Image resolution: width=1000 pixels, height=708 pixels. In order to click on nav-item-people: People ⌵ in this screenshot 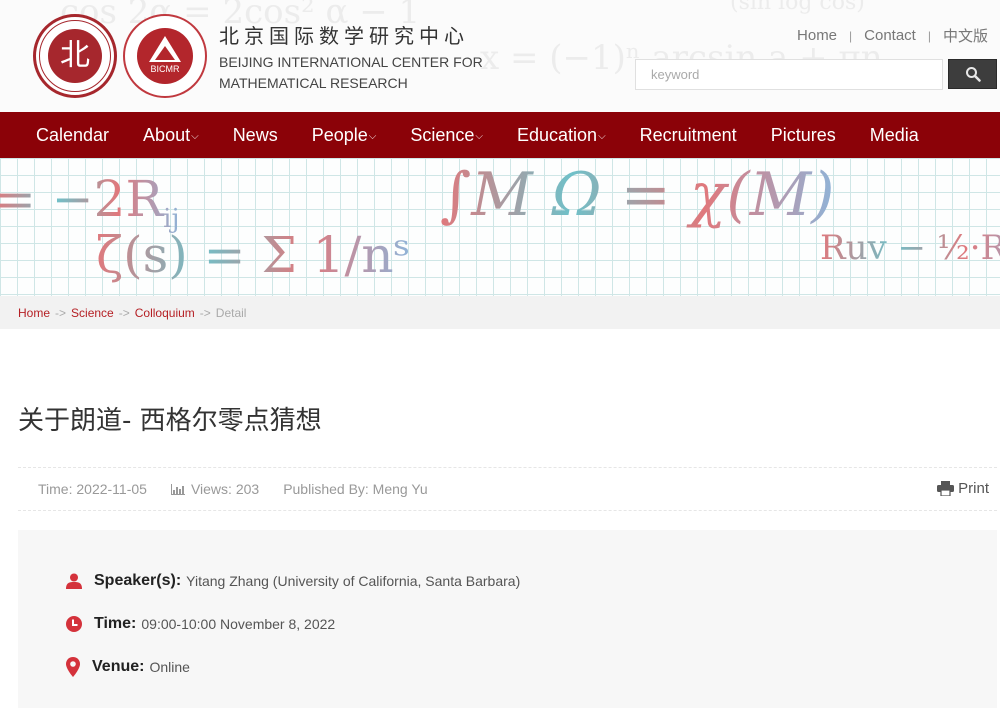, I will do `click(344, 135)`.